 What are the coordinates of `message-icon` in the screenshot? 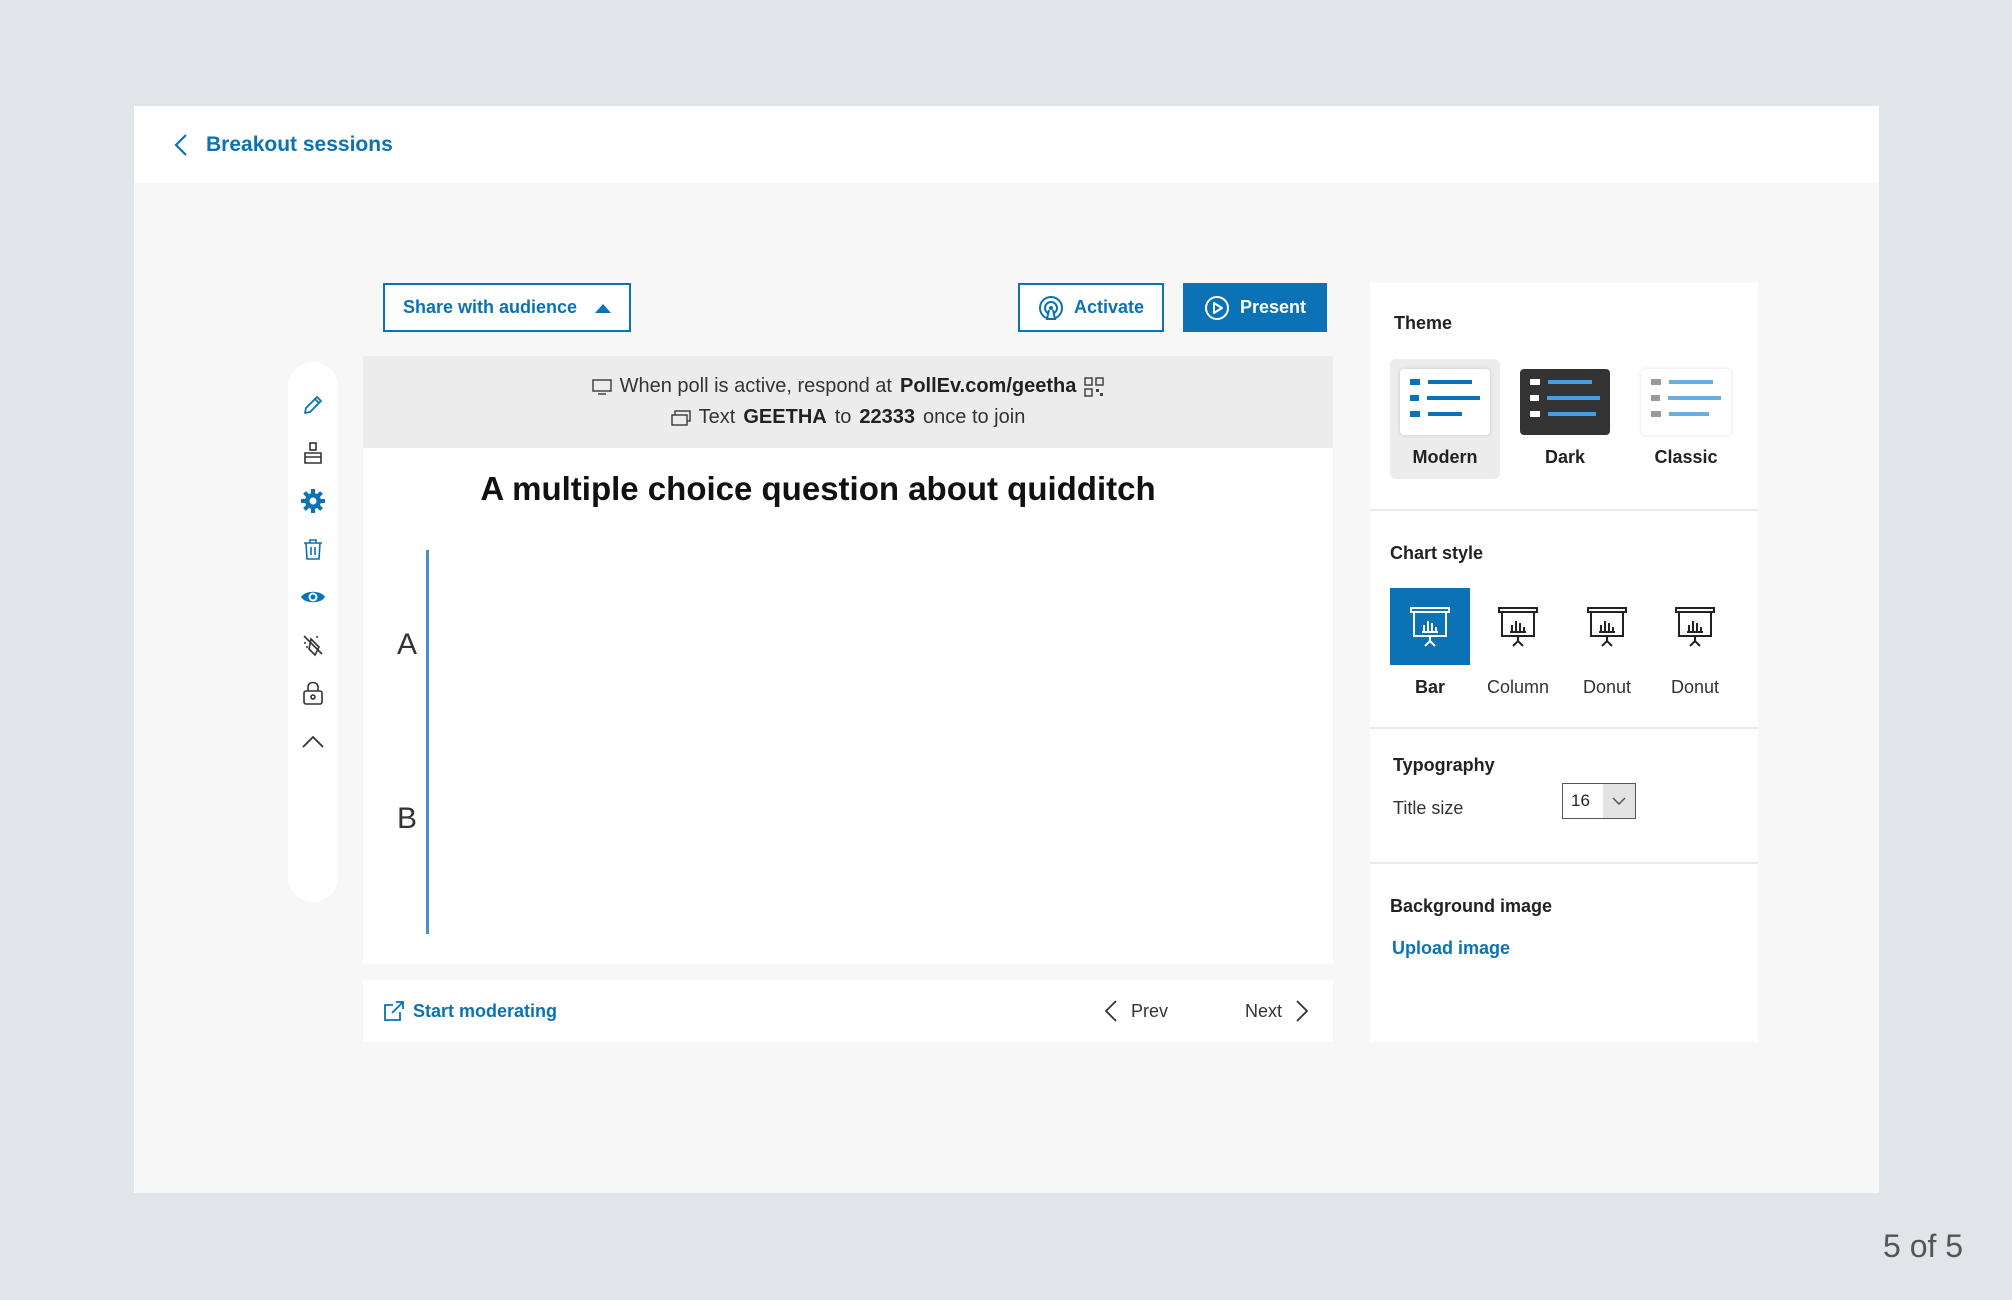 It's located at (680, 417).